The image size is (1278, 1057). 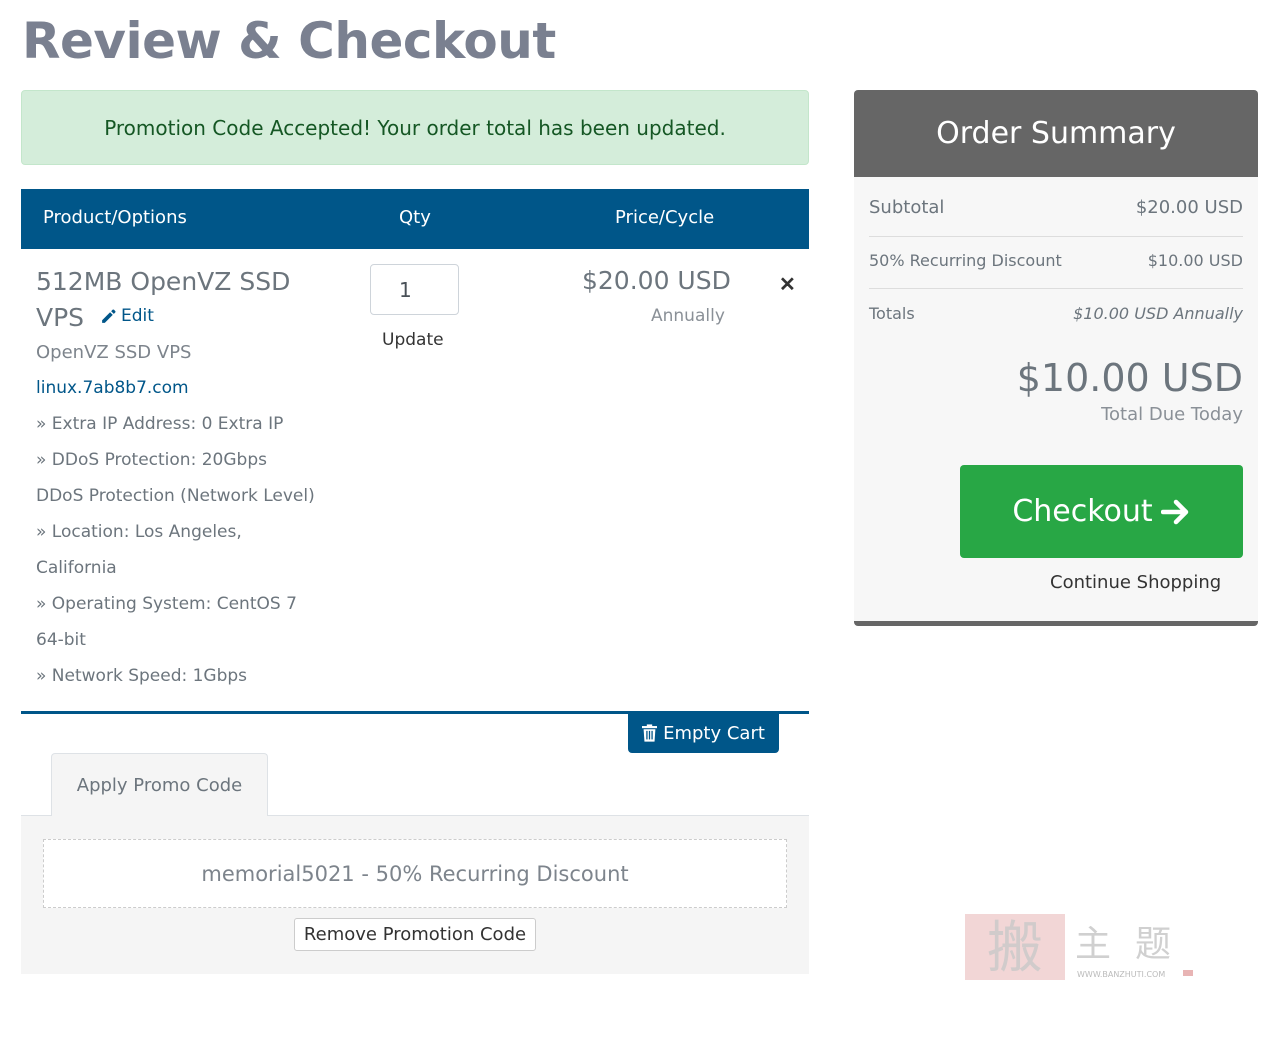 I want to click on product-name-line2: VPS, so click(x=60, y=317).